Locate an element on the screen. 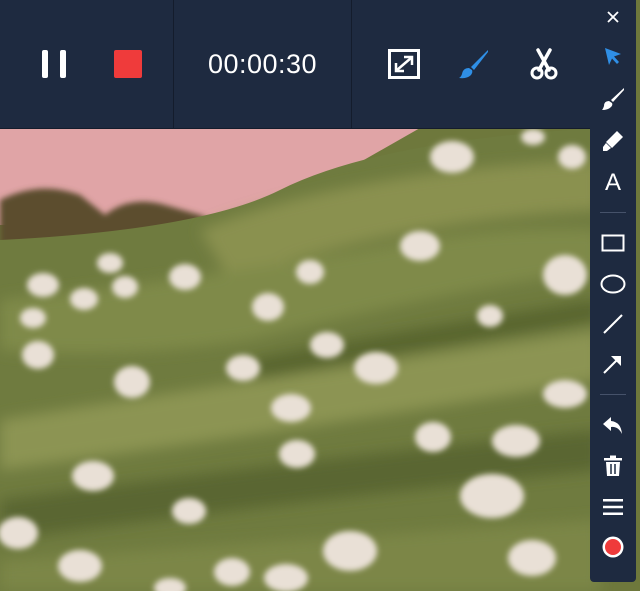 The image size is (640, 591). rectangle-tool-button is located at coordinates (613, 243).